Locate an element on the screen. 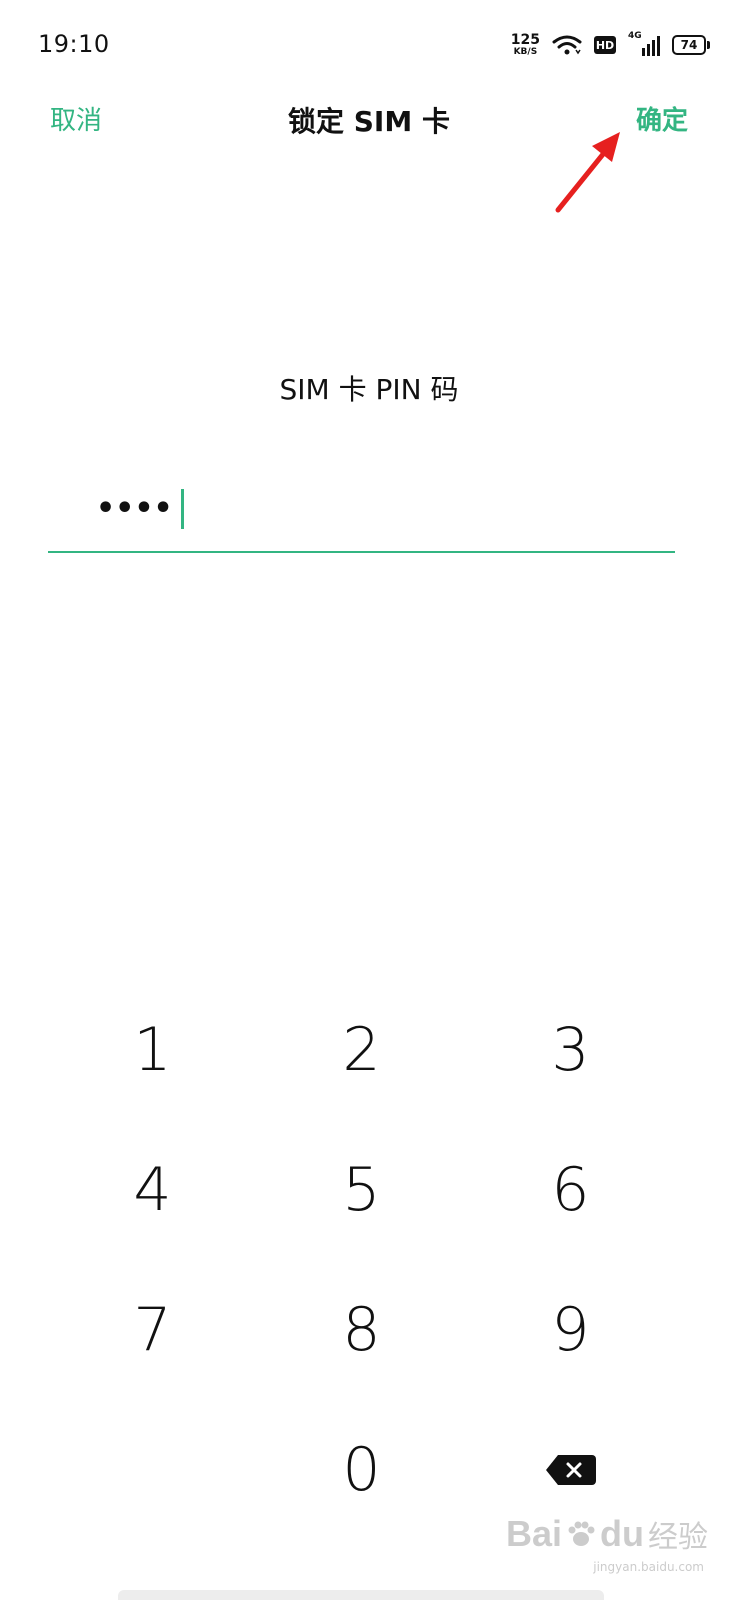 The width and height of the screenshot is (738, 1600). pin-input-value: •••• is located at coordinates (134, 508).